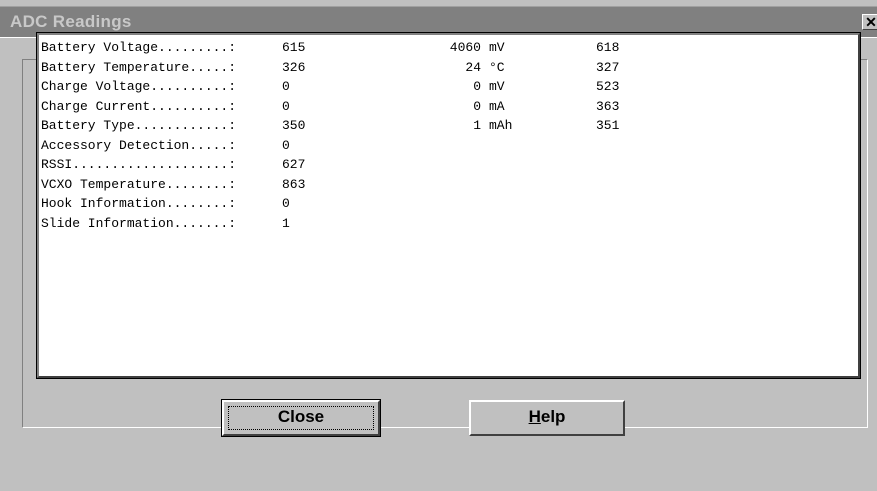  What do you see at coordinates (139, 145) in the screenshot?
I see `reading-label: Accessory Detection.....:` at bounding box center [139, 145].